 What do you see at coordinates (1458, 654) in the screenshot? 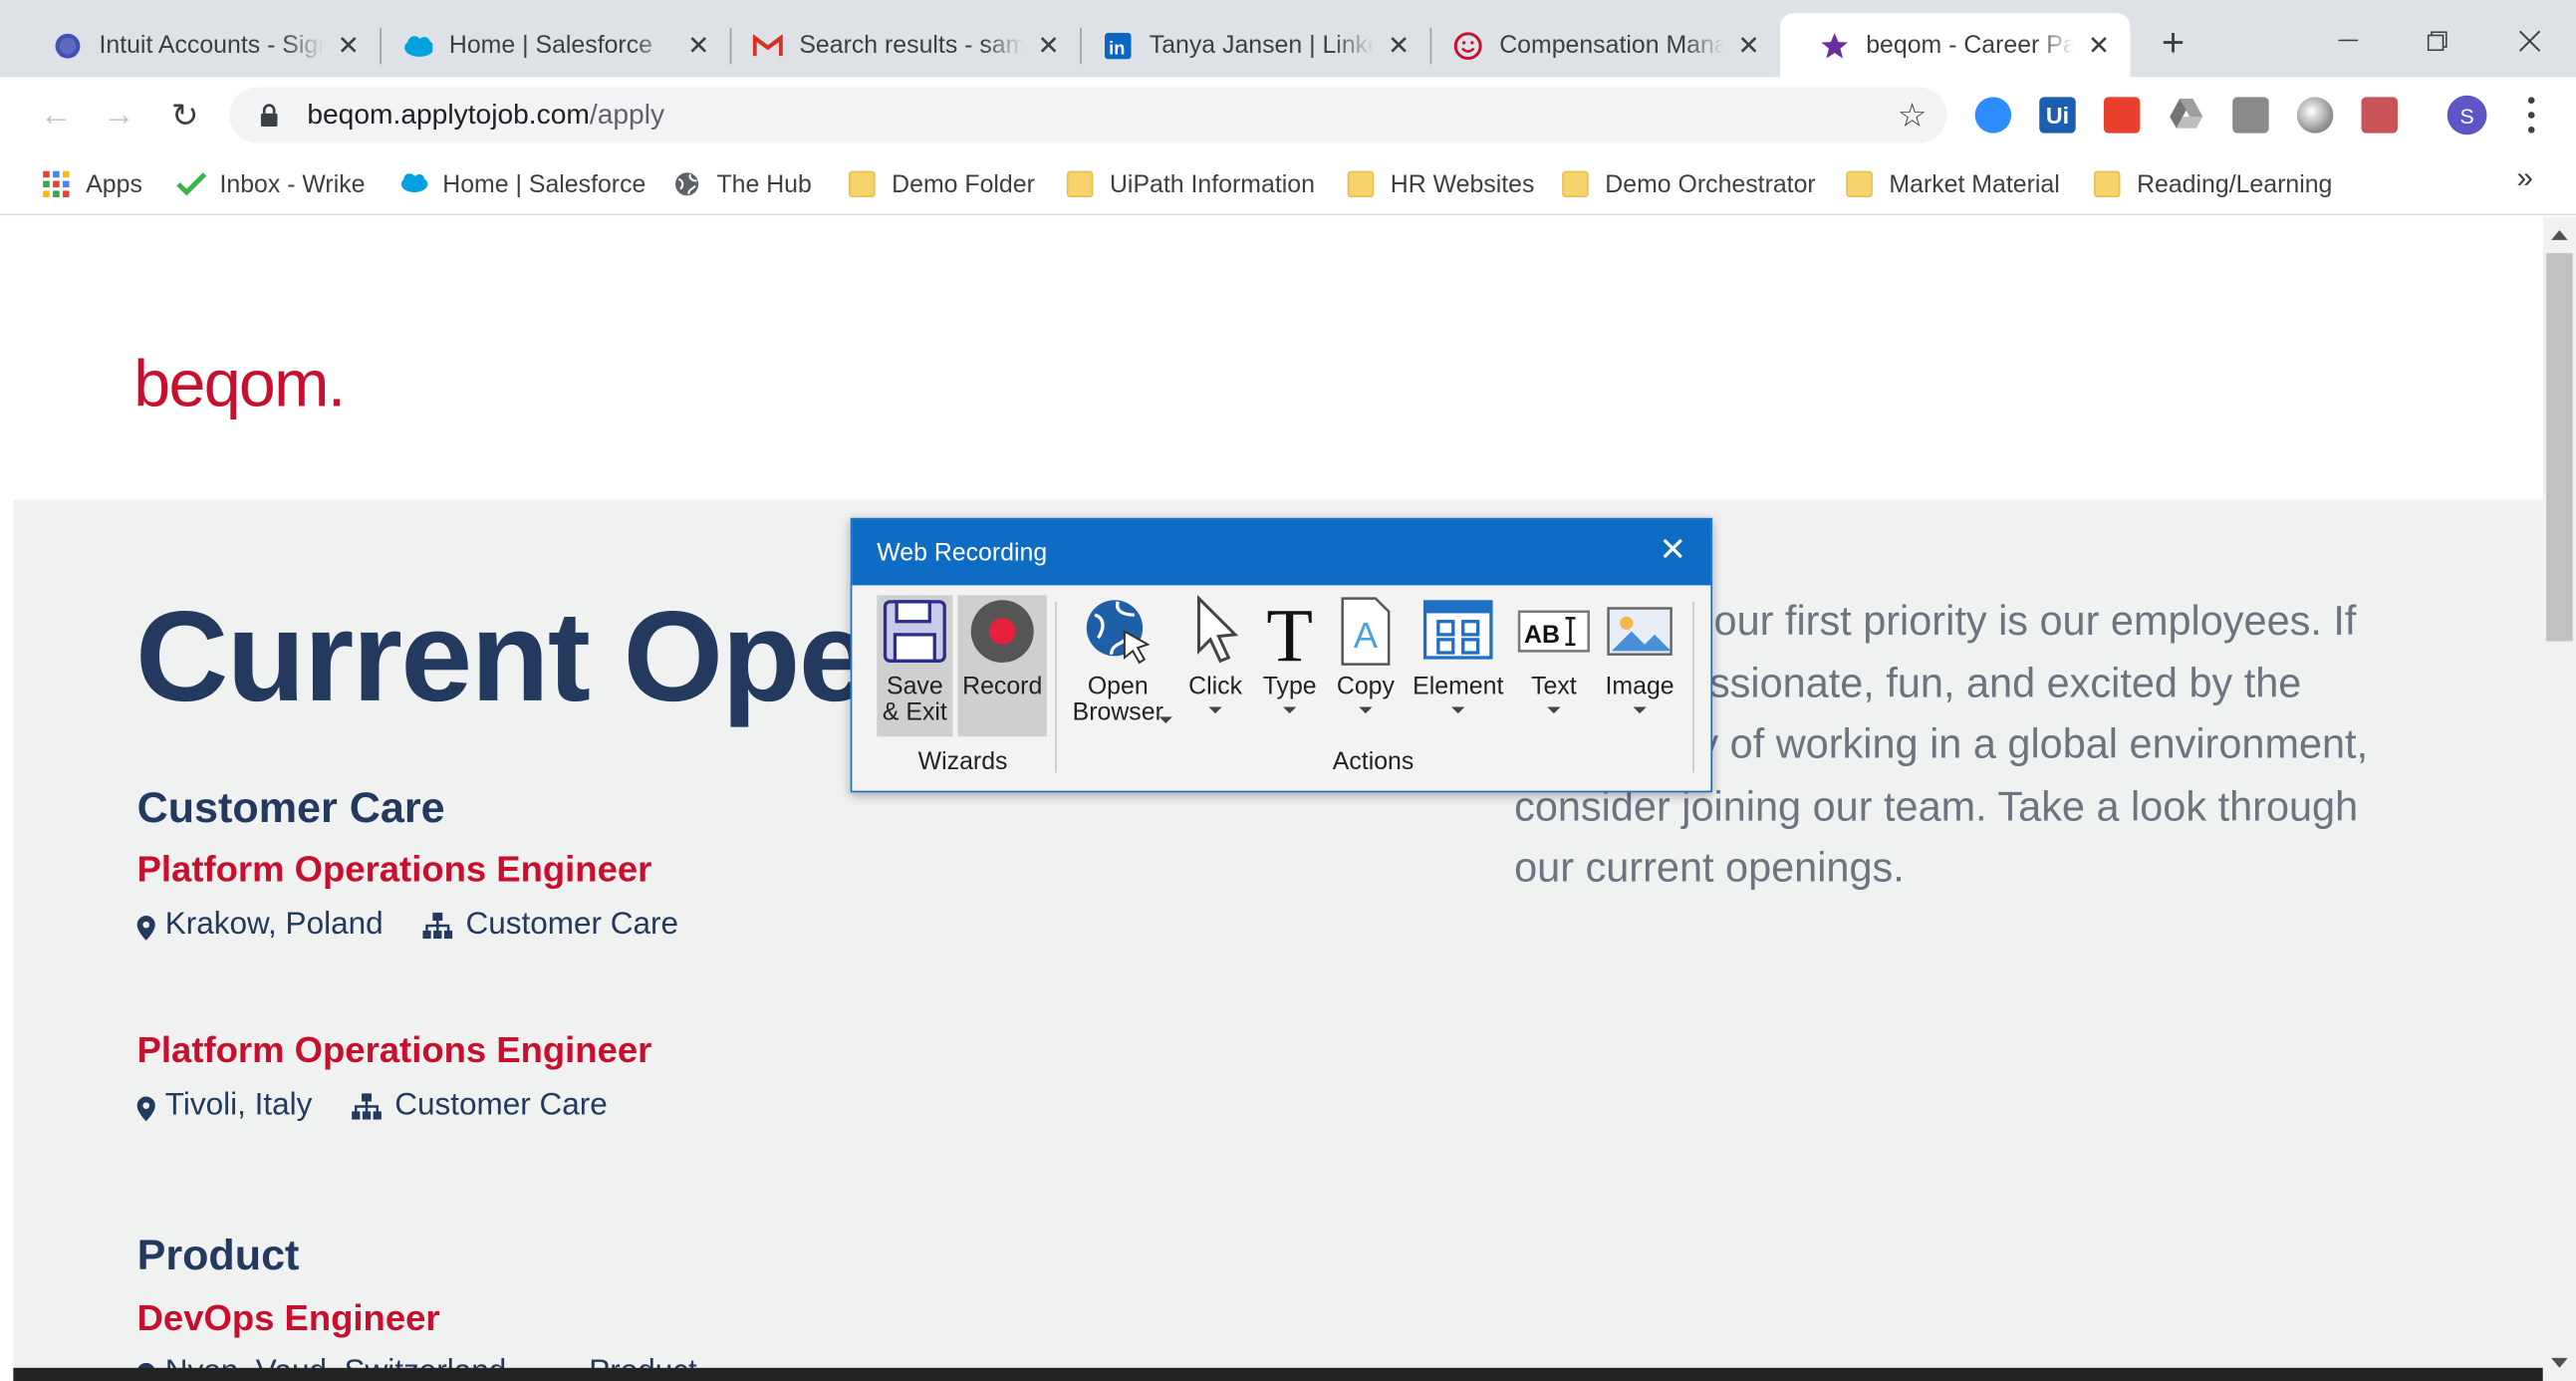
I see `element-button: Element` at bounding box center [1458, 654].